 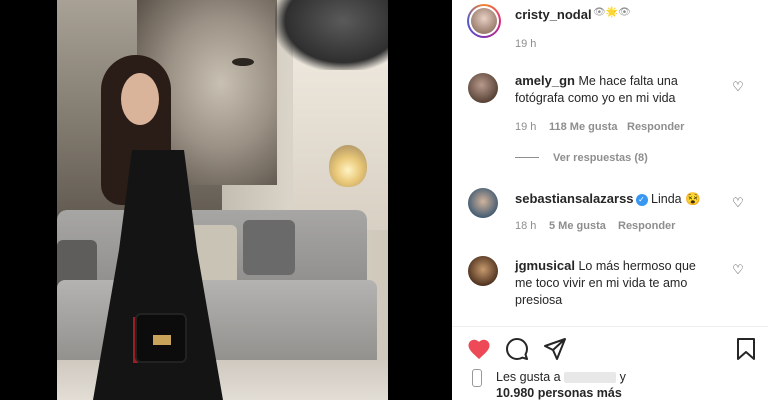 I want to click on comment-text-line3: presiosa, so click(x=539, y=300).